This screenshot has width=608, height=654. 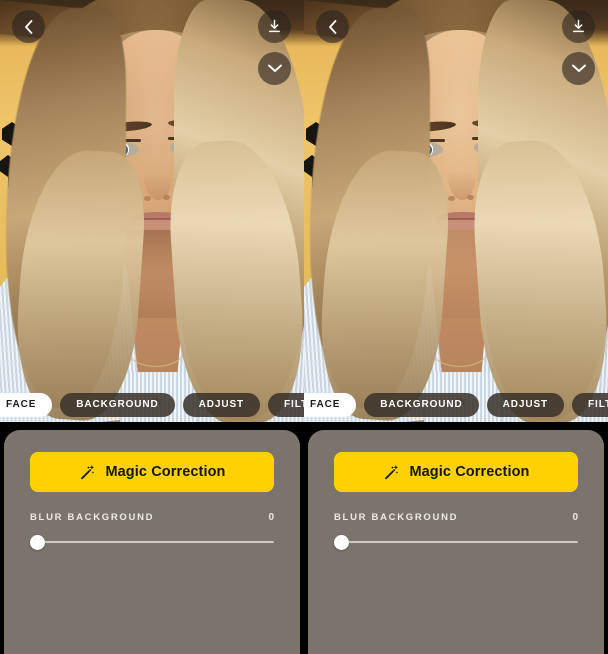 I want to click on tab-bar-before: FACE BACKGROUND ADJUST FILTERS, so click(x=152, y=404).